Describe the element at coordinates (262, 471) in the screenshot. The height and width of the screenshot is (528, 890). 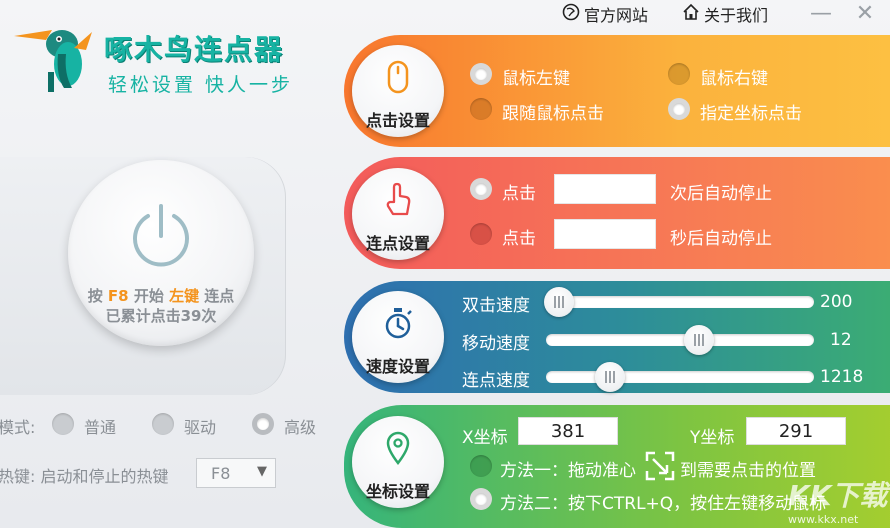
I see `chevron-down-icon: ▼` at that location.